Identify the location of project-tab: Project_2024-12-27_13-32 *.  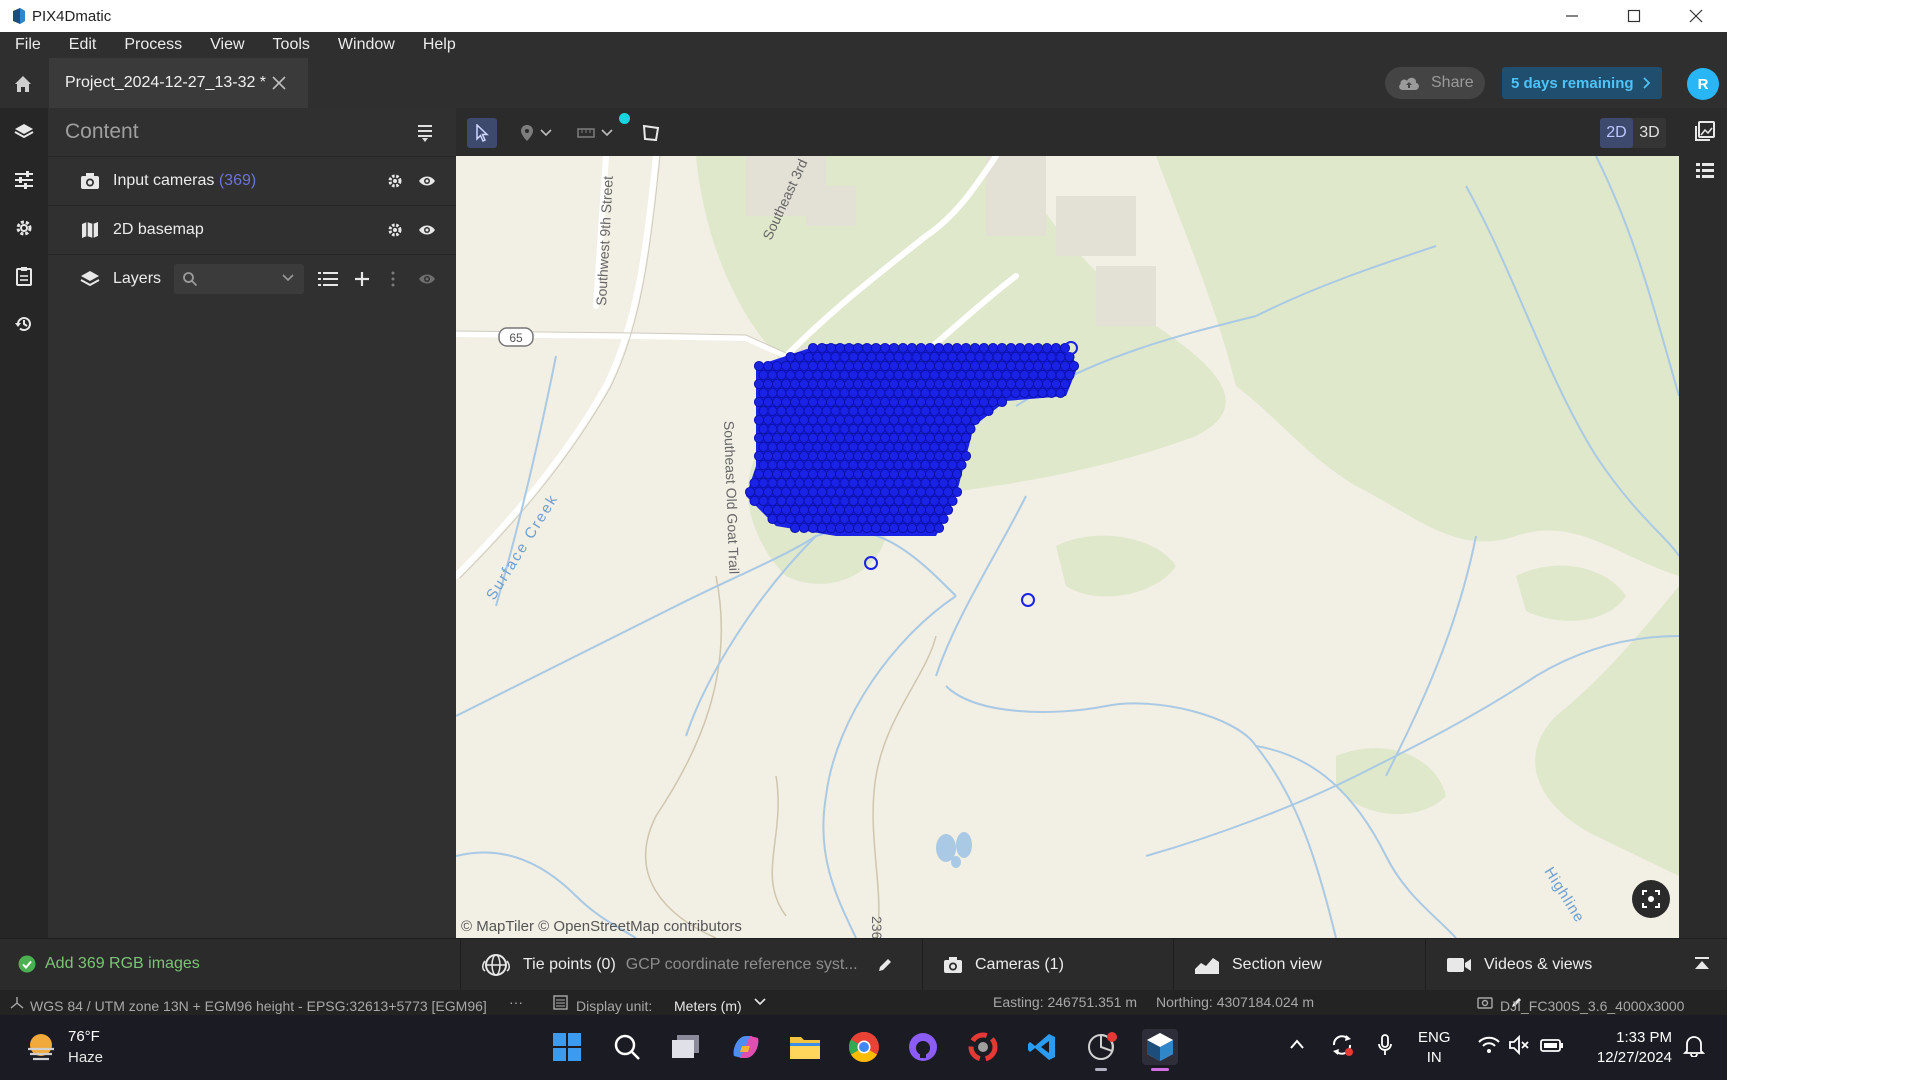
(178, 83).